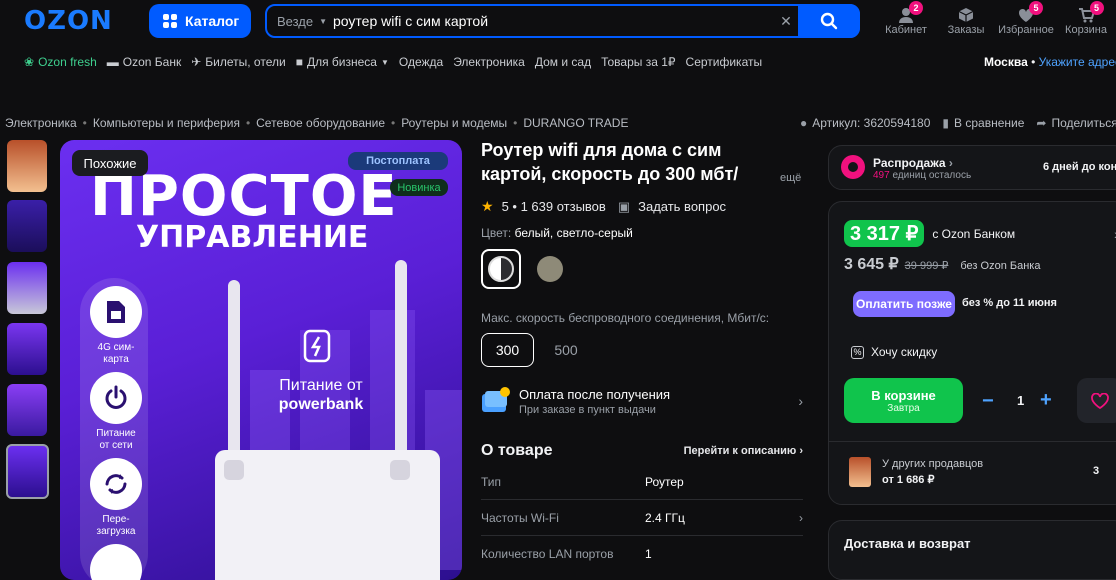  I want to click on sim-card-icon, so click(116, 312).